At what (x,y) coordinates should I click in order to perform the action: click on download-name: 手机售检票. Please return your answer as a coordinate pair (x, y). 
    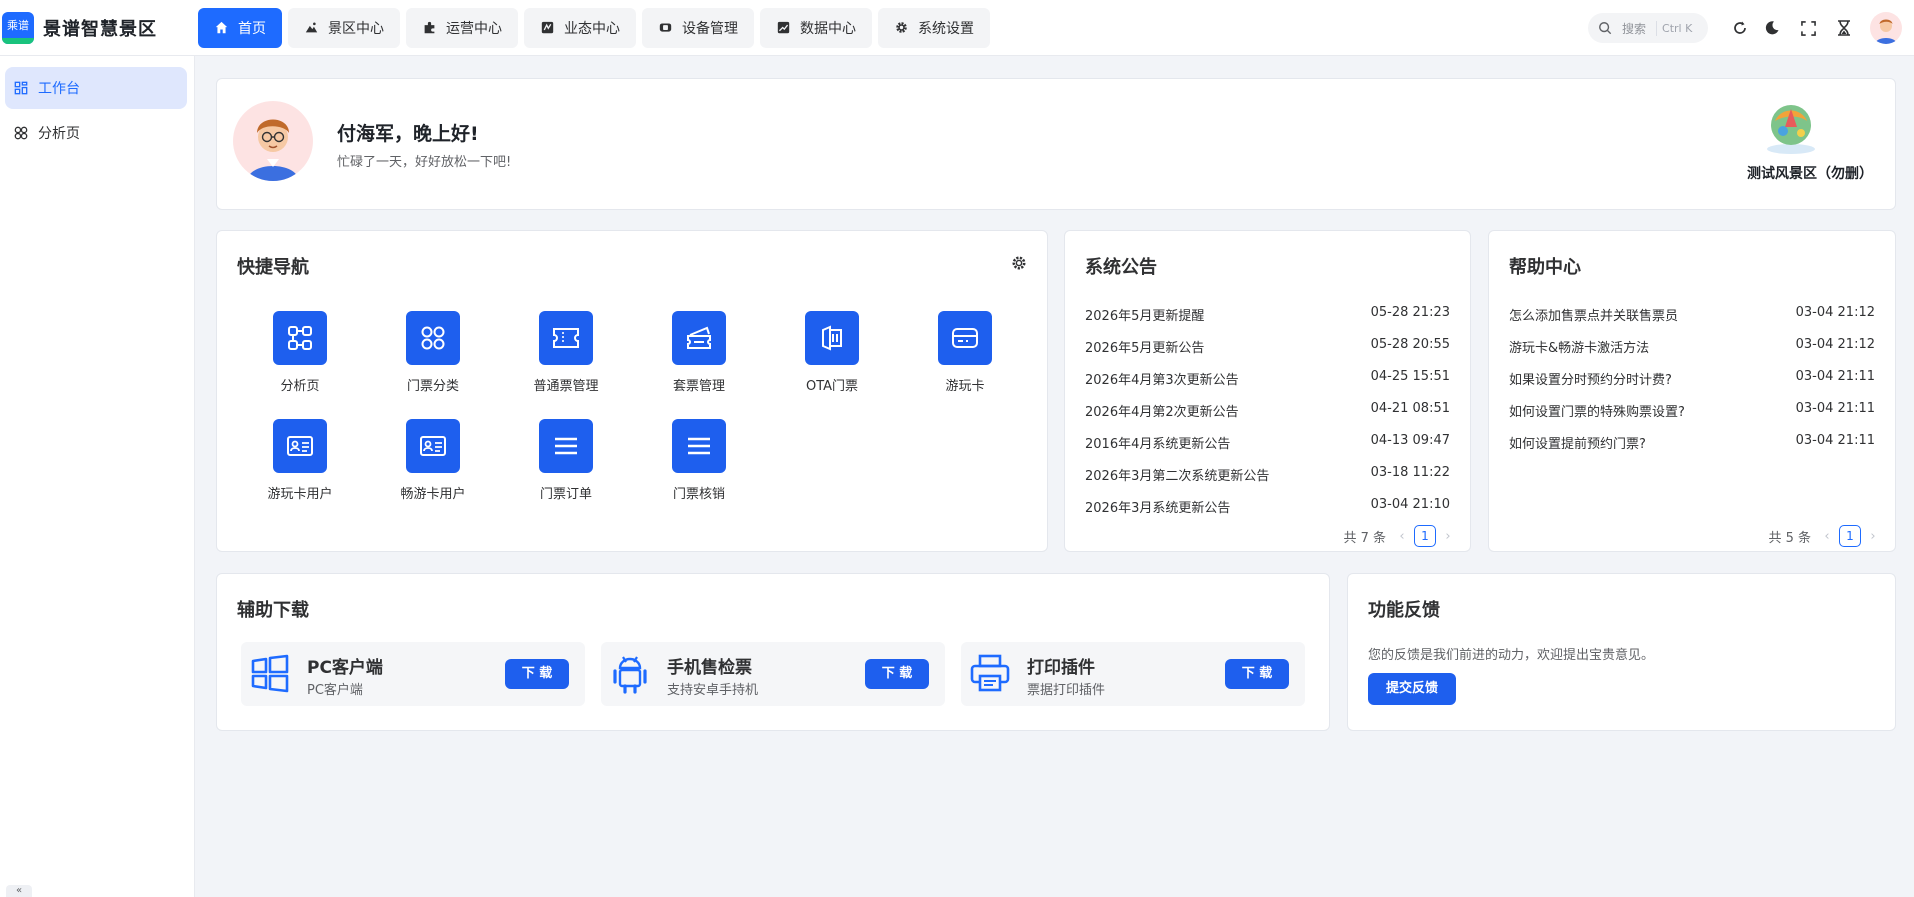
    Looking at the image, I should click on (709, 668).